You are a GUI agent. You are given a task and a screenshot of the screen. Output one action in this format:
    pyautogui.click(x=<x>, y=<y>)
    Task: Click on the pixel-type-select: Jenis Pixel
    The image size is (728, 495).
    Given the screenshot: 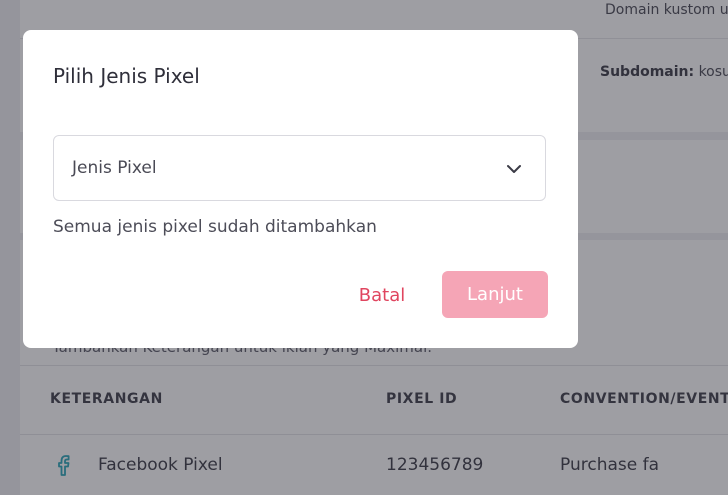 What is the action you would take?
    pyautogui.click(x=299, y=168)
    